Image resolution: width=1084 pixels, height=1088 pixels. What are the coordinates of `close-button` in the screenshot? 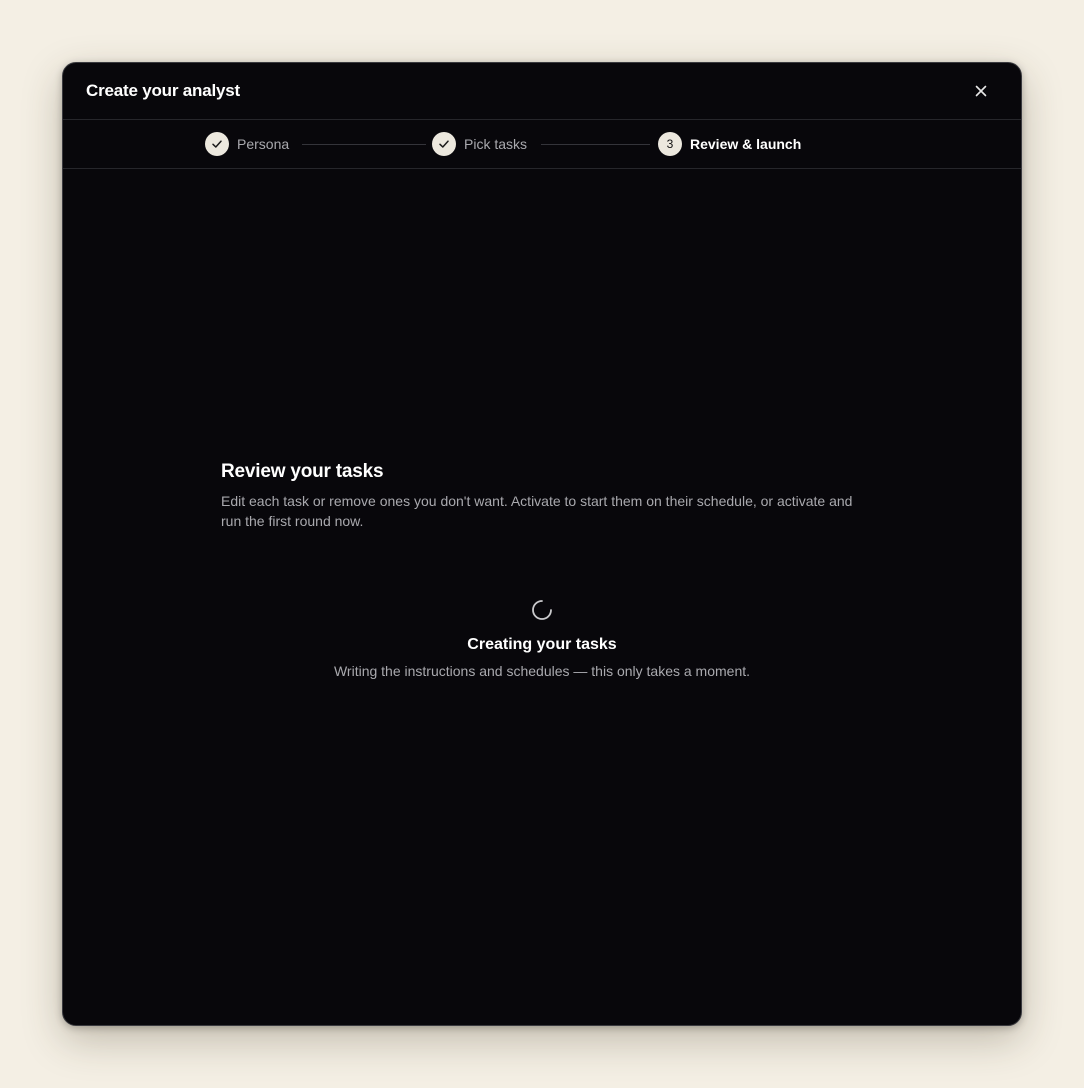 It's located at (981, 91).